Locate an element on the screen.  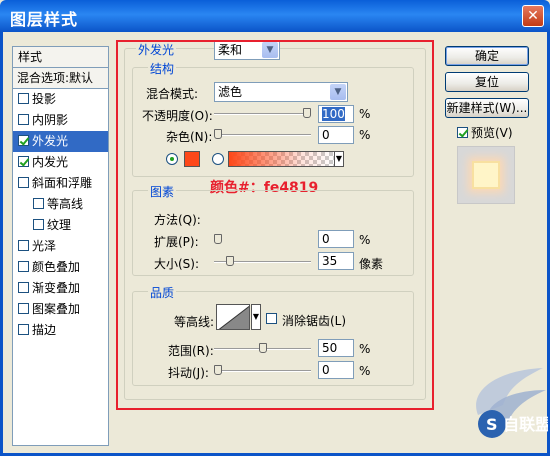
style-item: 等高线 is located at coordinates (60, 204).